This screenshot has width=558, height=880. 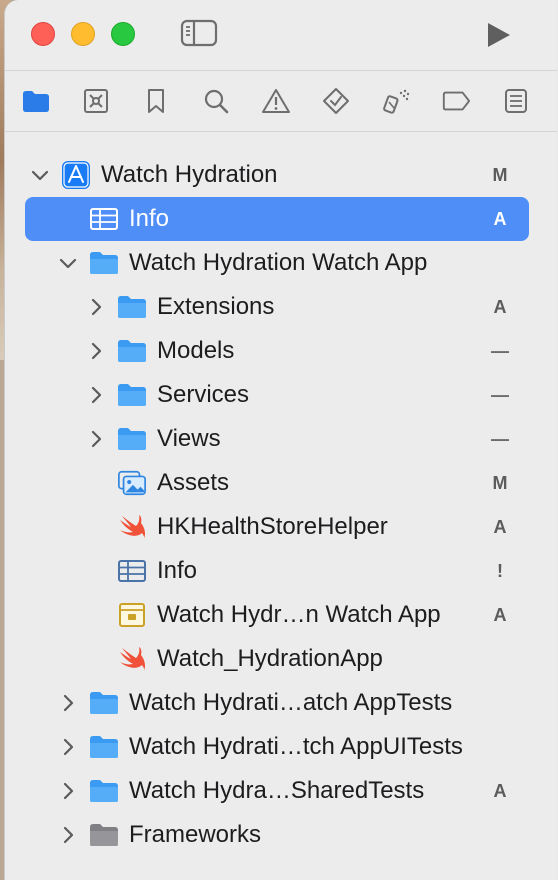 I want to click on warning-icon, so click(x=276, y=101).